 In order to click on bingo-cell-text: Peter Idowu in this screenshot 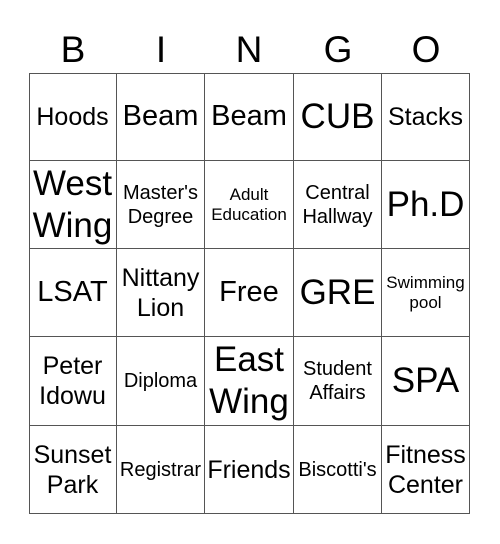, I will do `click(72, 381)`.